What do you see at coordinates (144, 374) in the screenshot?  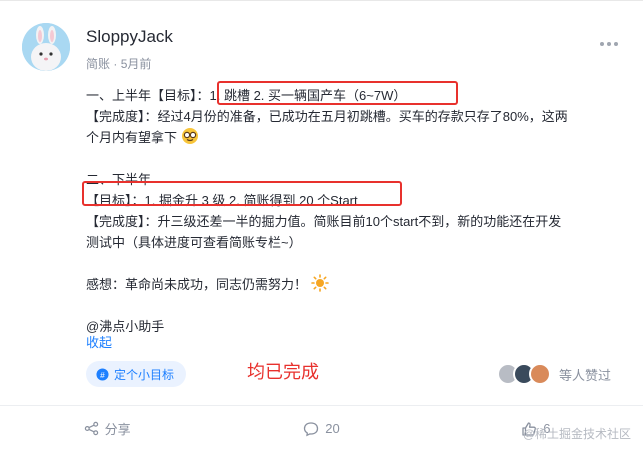 I see `topic-label: 定个小目标` at bounding box center [144, 374].